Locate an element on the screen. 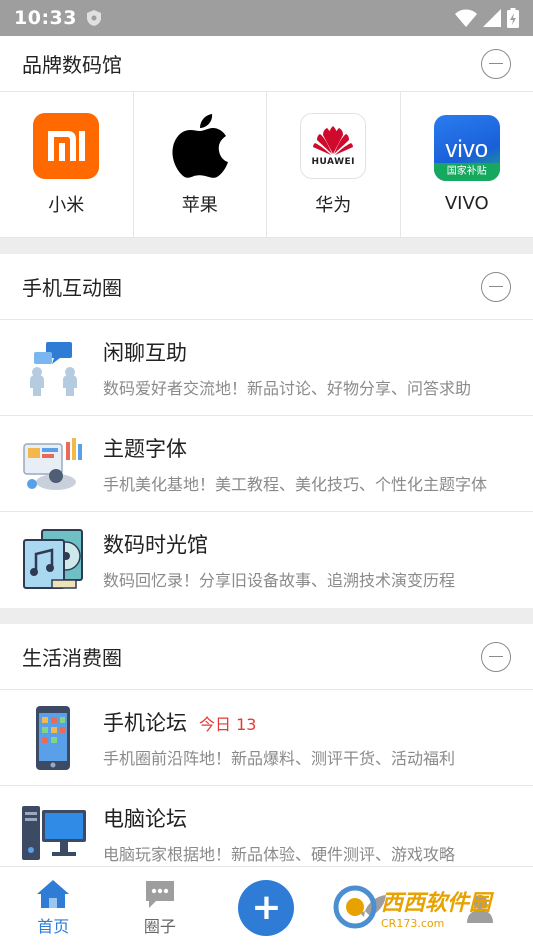 Image resolution: width=533 pixels, height=948 pixels. nav-circle-label: 圈子 is located at coordinates (159, 926).